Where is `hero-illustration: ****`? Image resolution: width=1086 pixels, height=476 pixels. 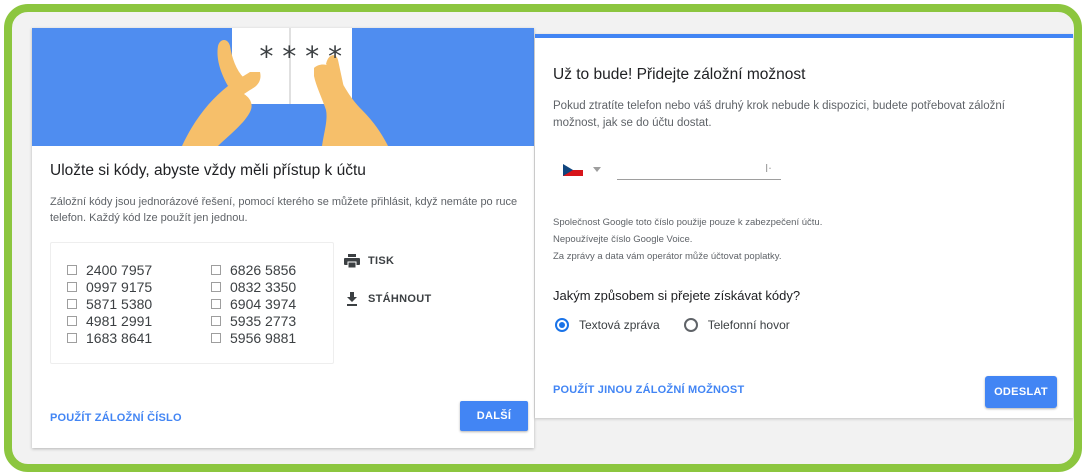
hero-illustration: **** is located at coordinates (283, 87).